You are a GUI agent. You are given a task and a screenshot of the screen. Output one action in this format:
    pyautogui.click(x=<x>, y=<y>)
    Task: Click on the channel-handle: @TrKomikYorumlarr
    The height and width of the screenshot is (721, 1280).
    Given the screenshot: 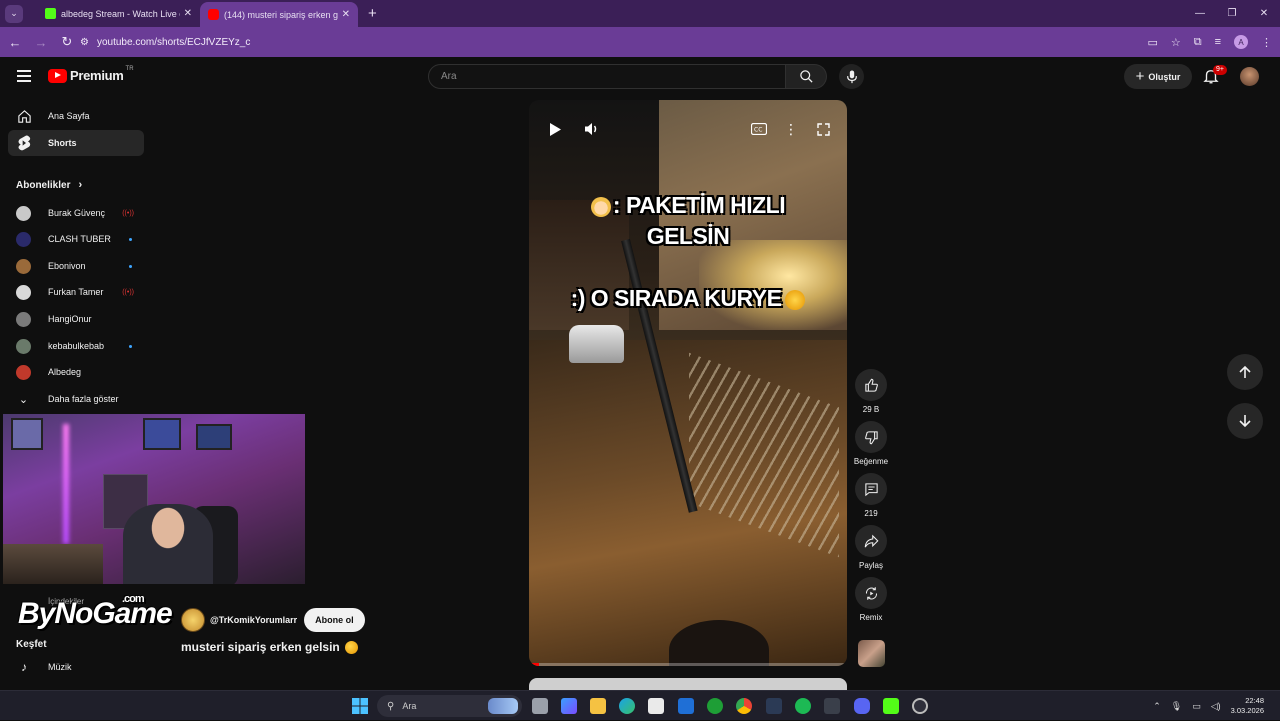 What is the action you would take?
    pyautogui.click(x=253, y=620)
    